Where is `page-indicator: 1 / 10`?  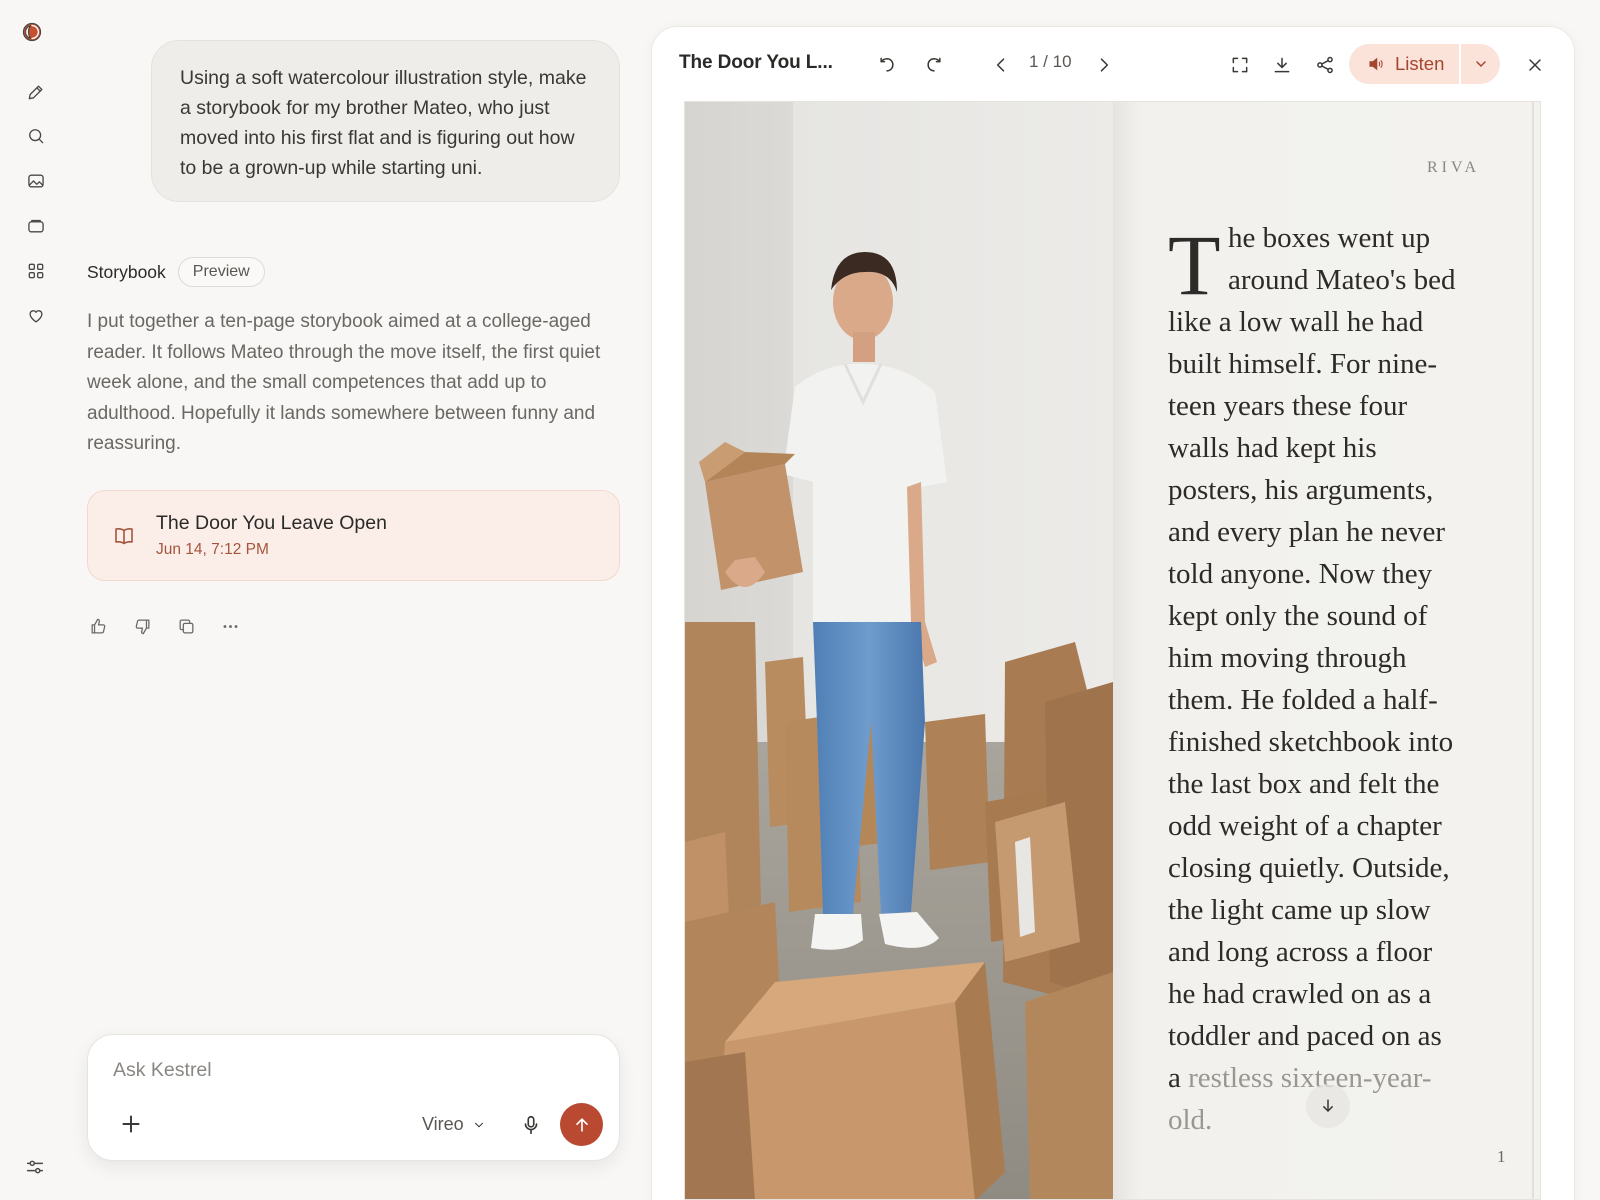
page-indicator: 1 / 10 is located at coordinates (1050, 61).